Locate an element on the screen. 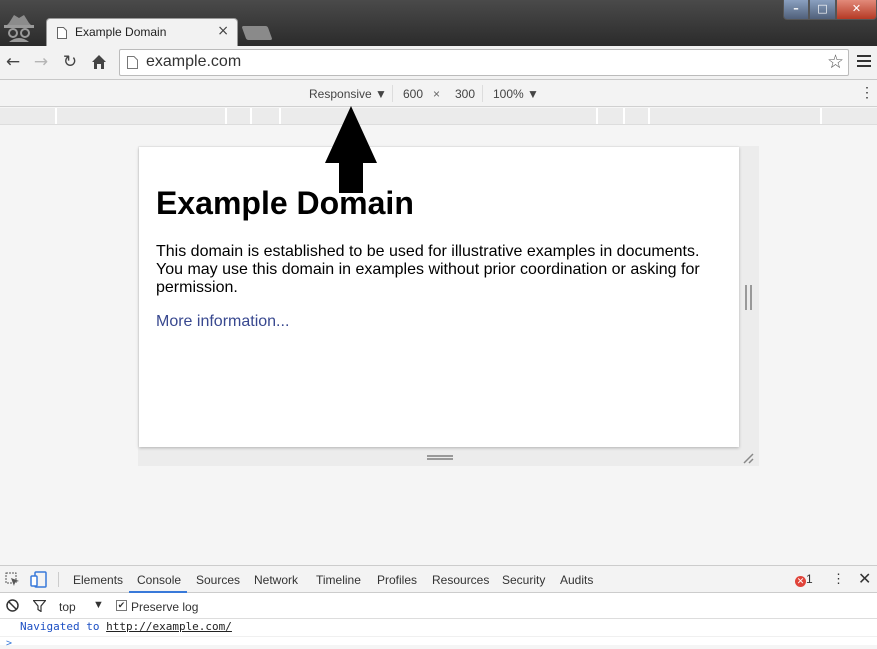 The image size is (877, 649). tab-title: Example Domain is located at coordinates (121, 32).